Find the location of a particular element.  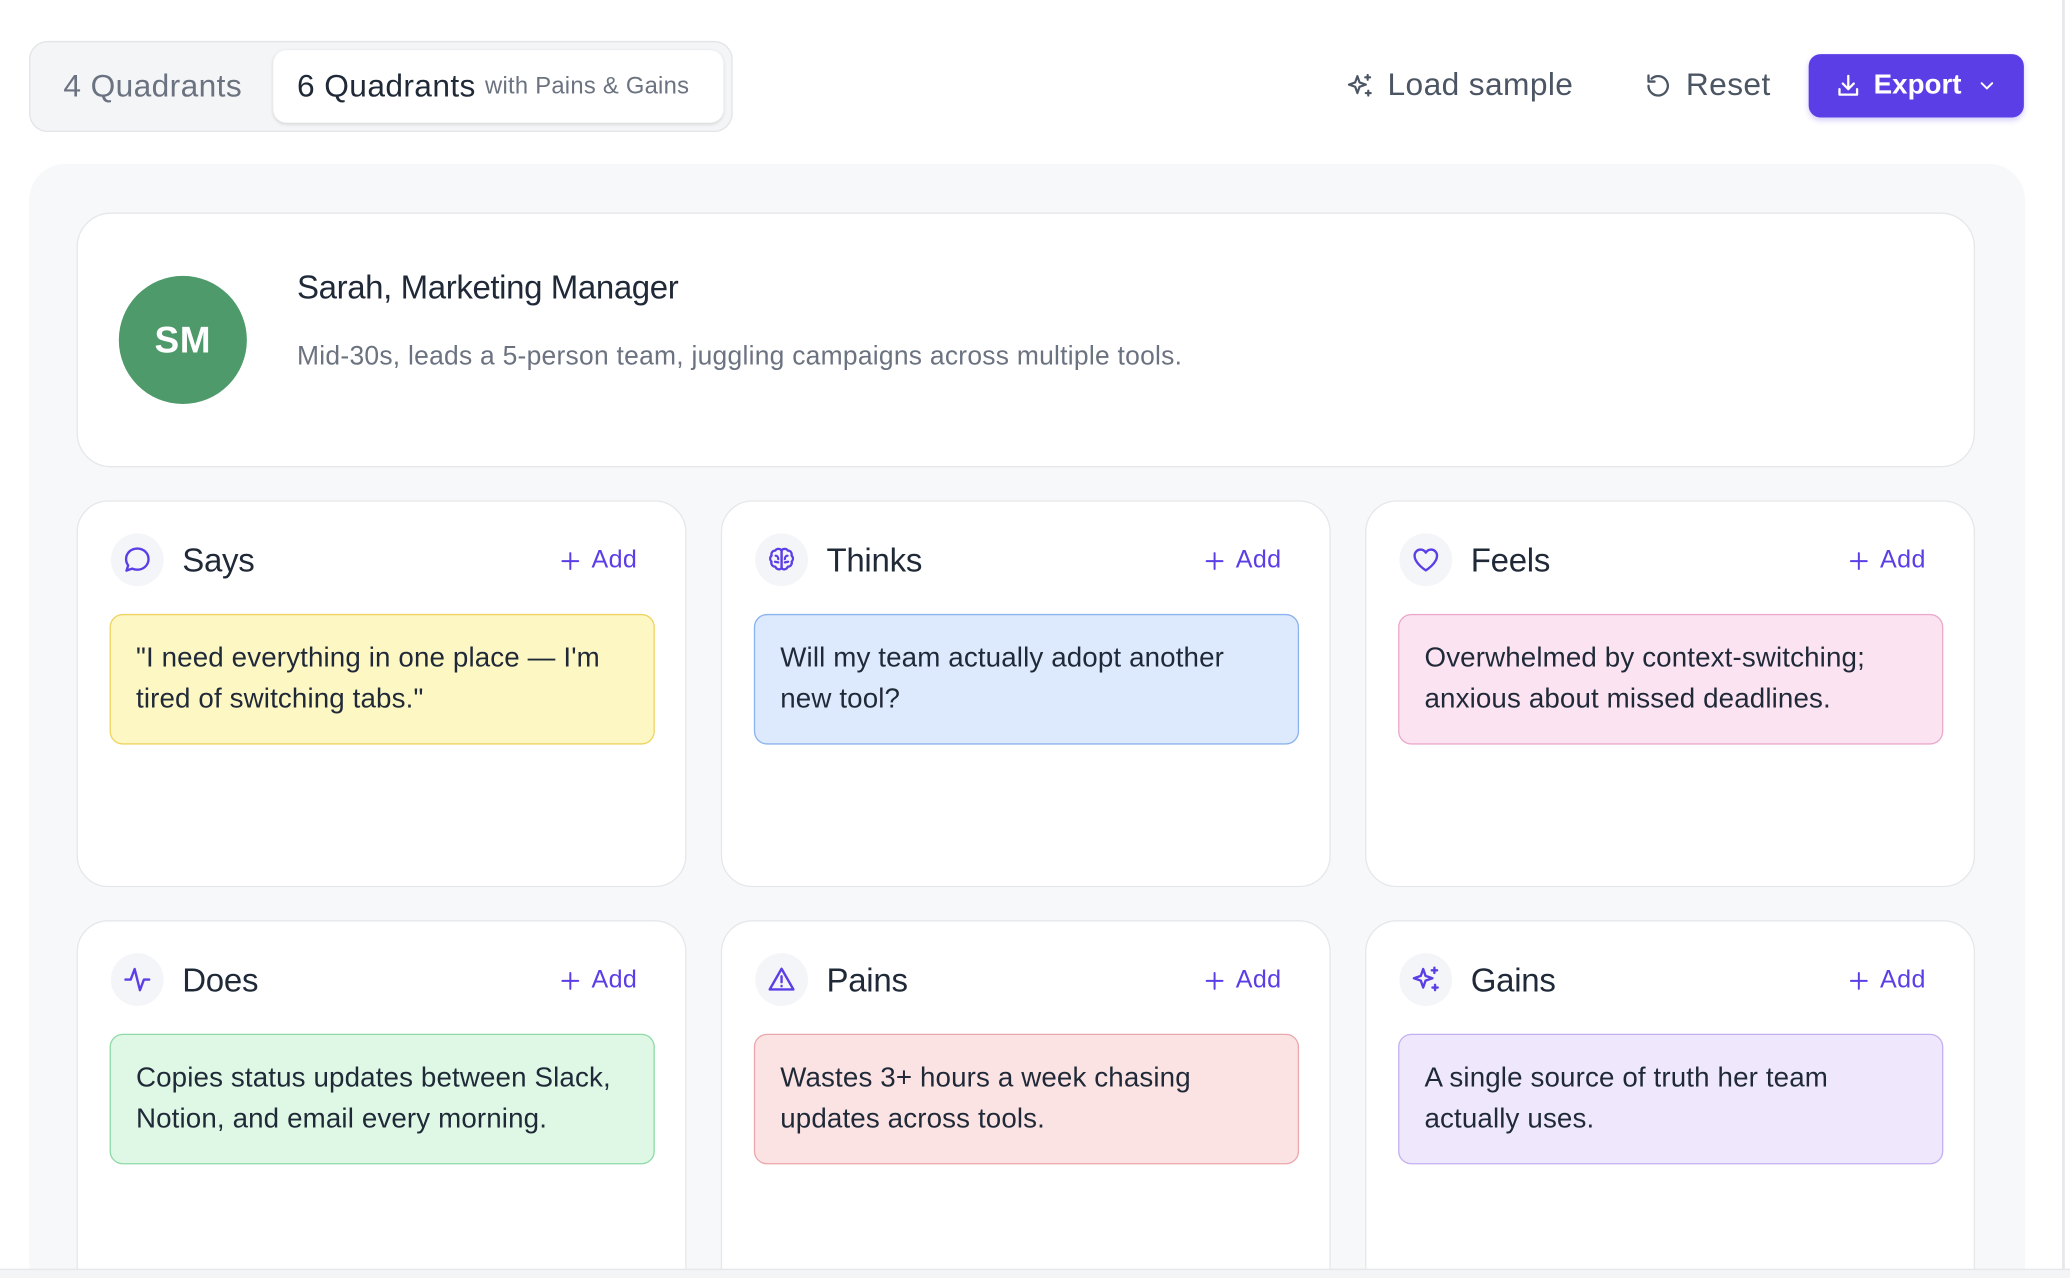

add-note-button-thinks: Add is located at coordinates (1242, 561).